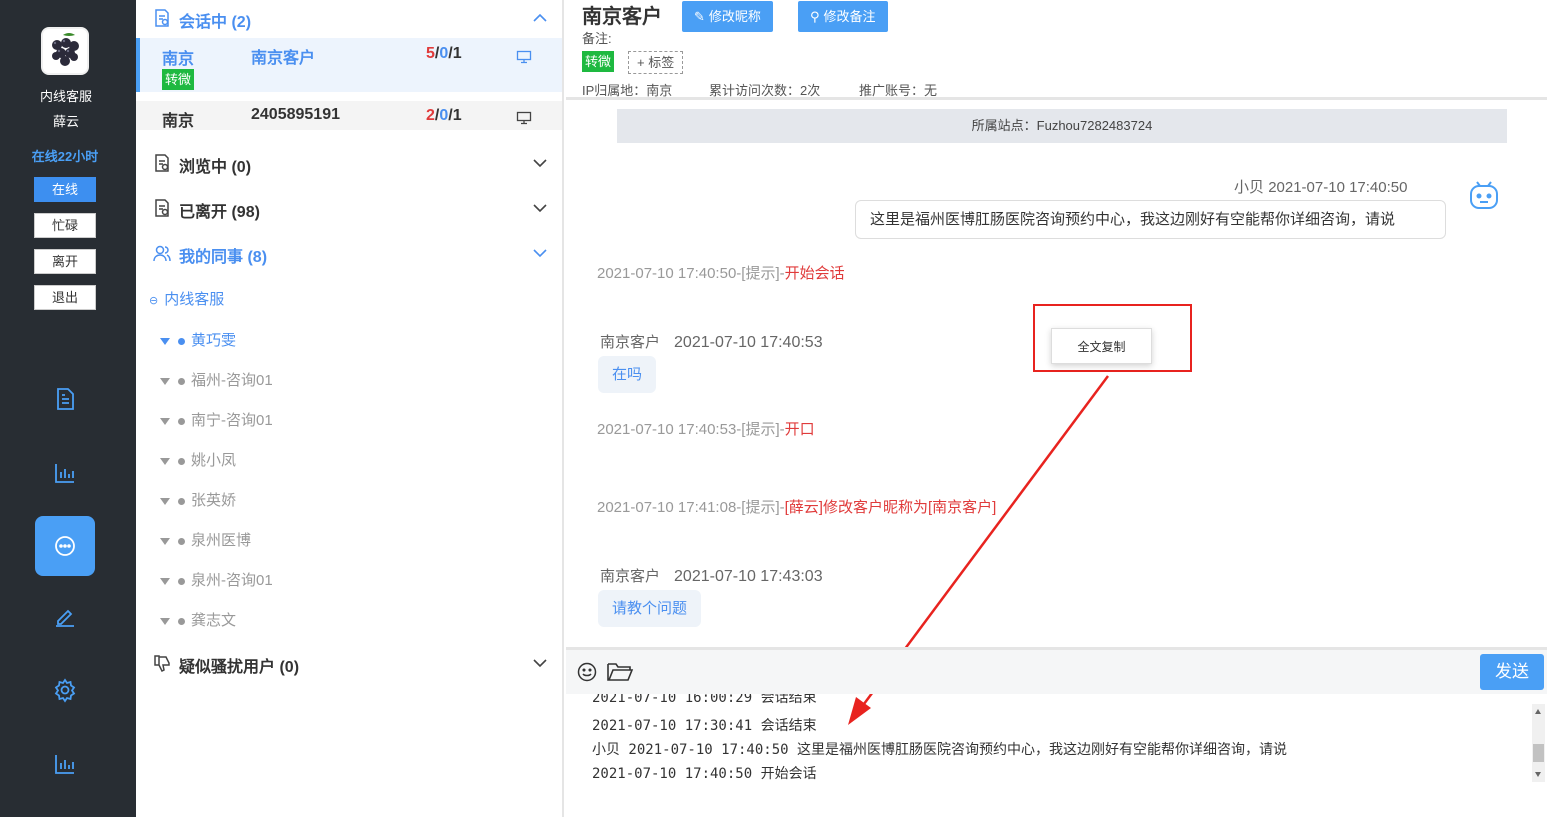  What do you see at coordinates (711, 576) in the screenshot?
I see `customer-message-meta: 南京客户 2021-07-10 17:43:03` at bounding box center [711, 576].